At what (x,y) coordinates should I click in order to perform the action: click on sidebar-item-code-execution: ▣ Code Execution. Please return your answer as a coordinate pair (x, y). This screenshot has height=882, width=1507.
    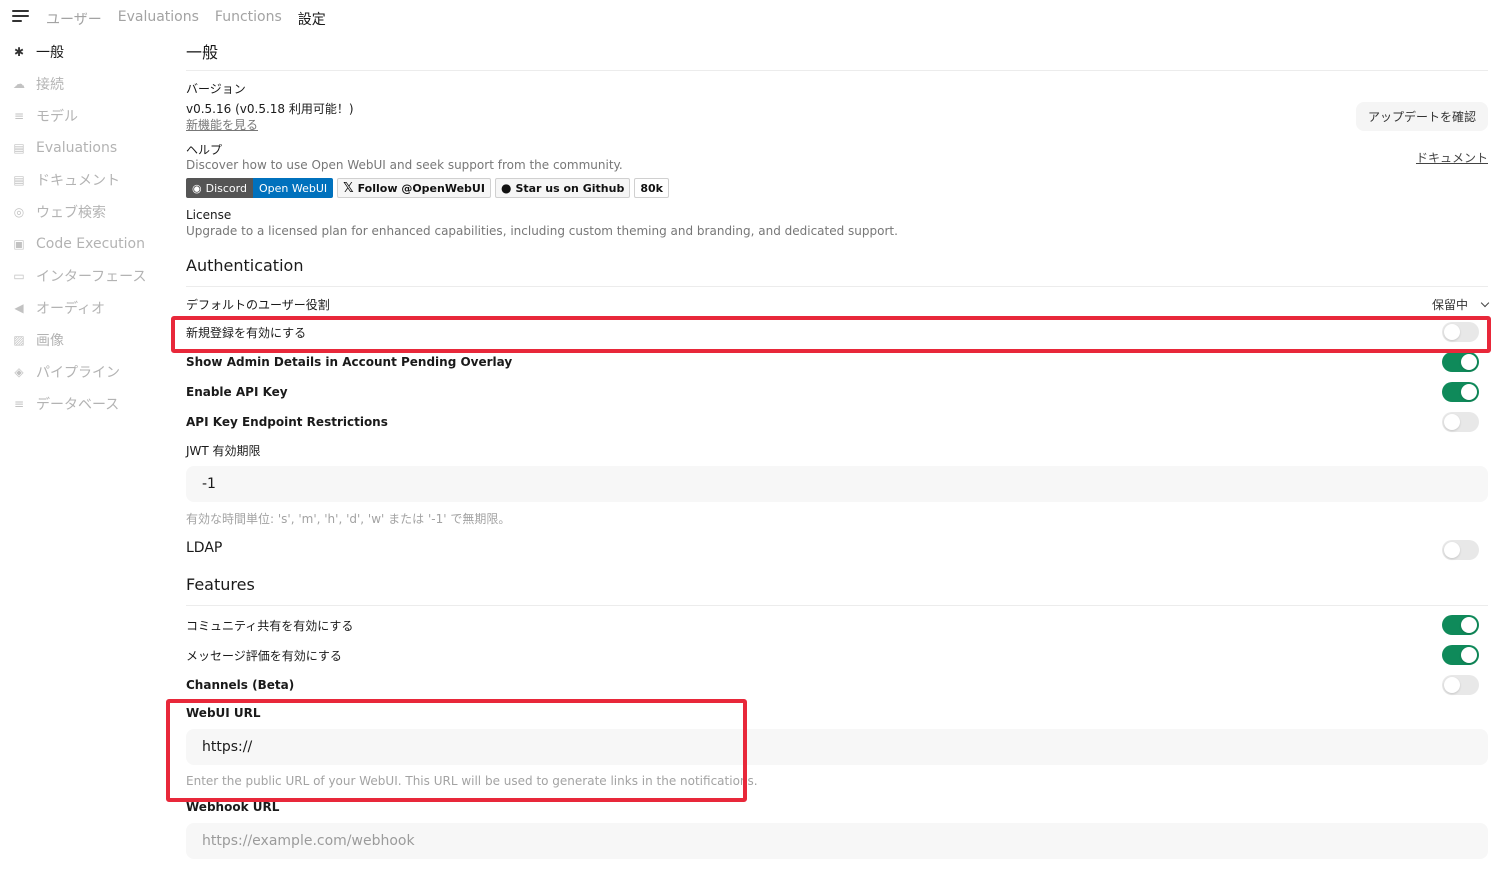
    Looking at the image, I should click on (92, 244).